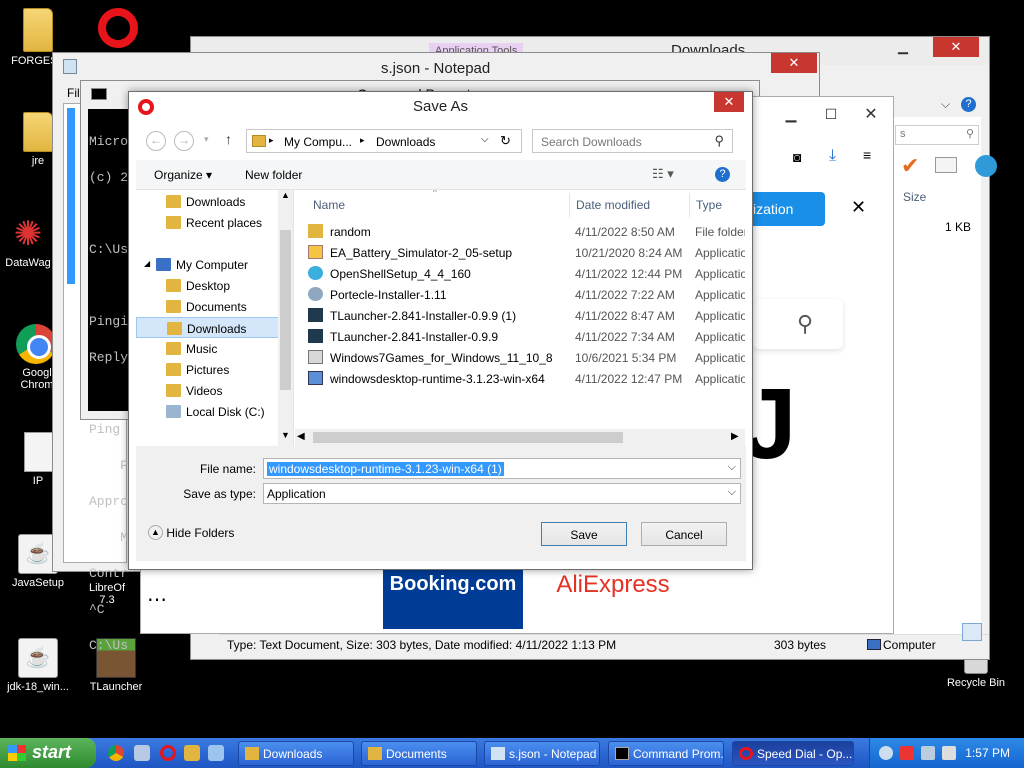 The width and height of the screenshot is (1024, 768). Describe the element at coordinates (192, 753) in the screenshot. I see `folder-icon` at that location.